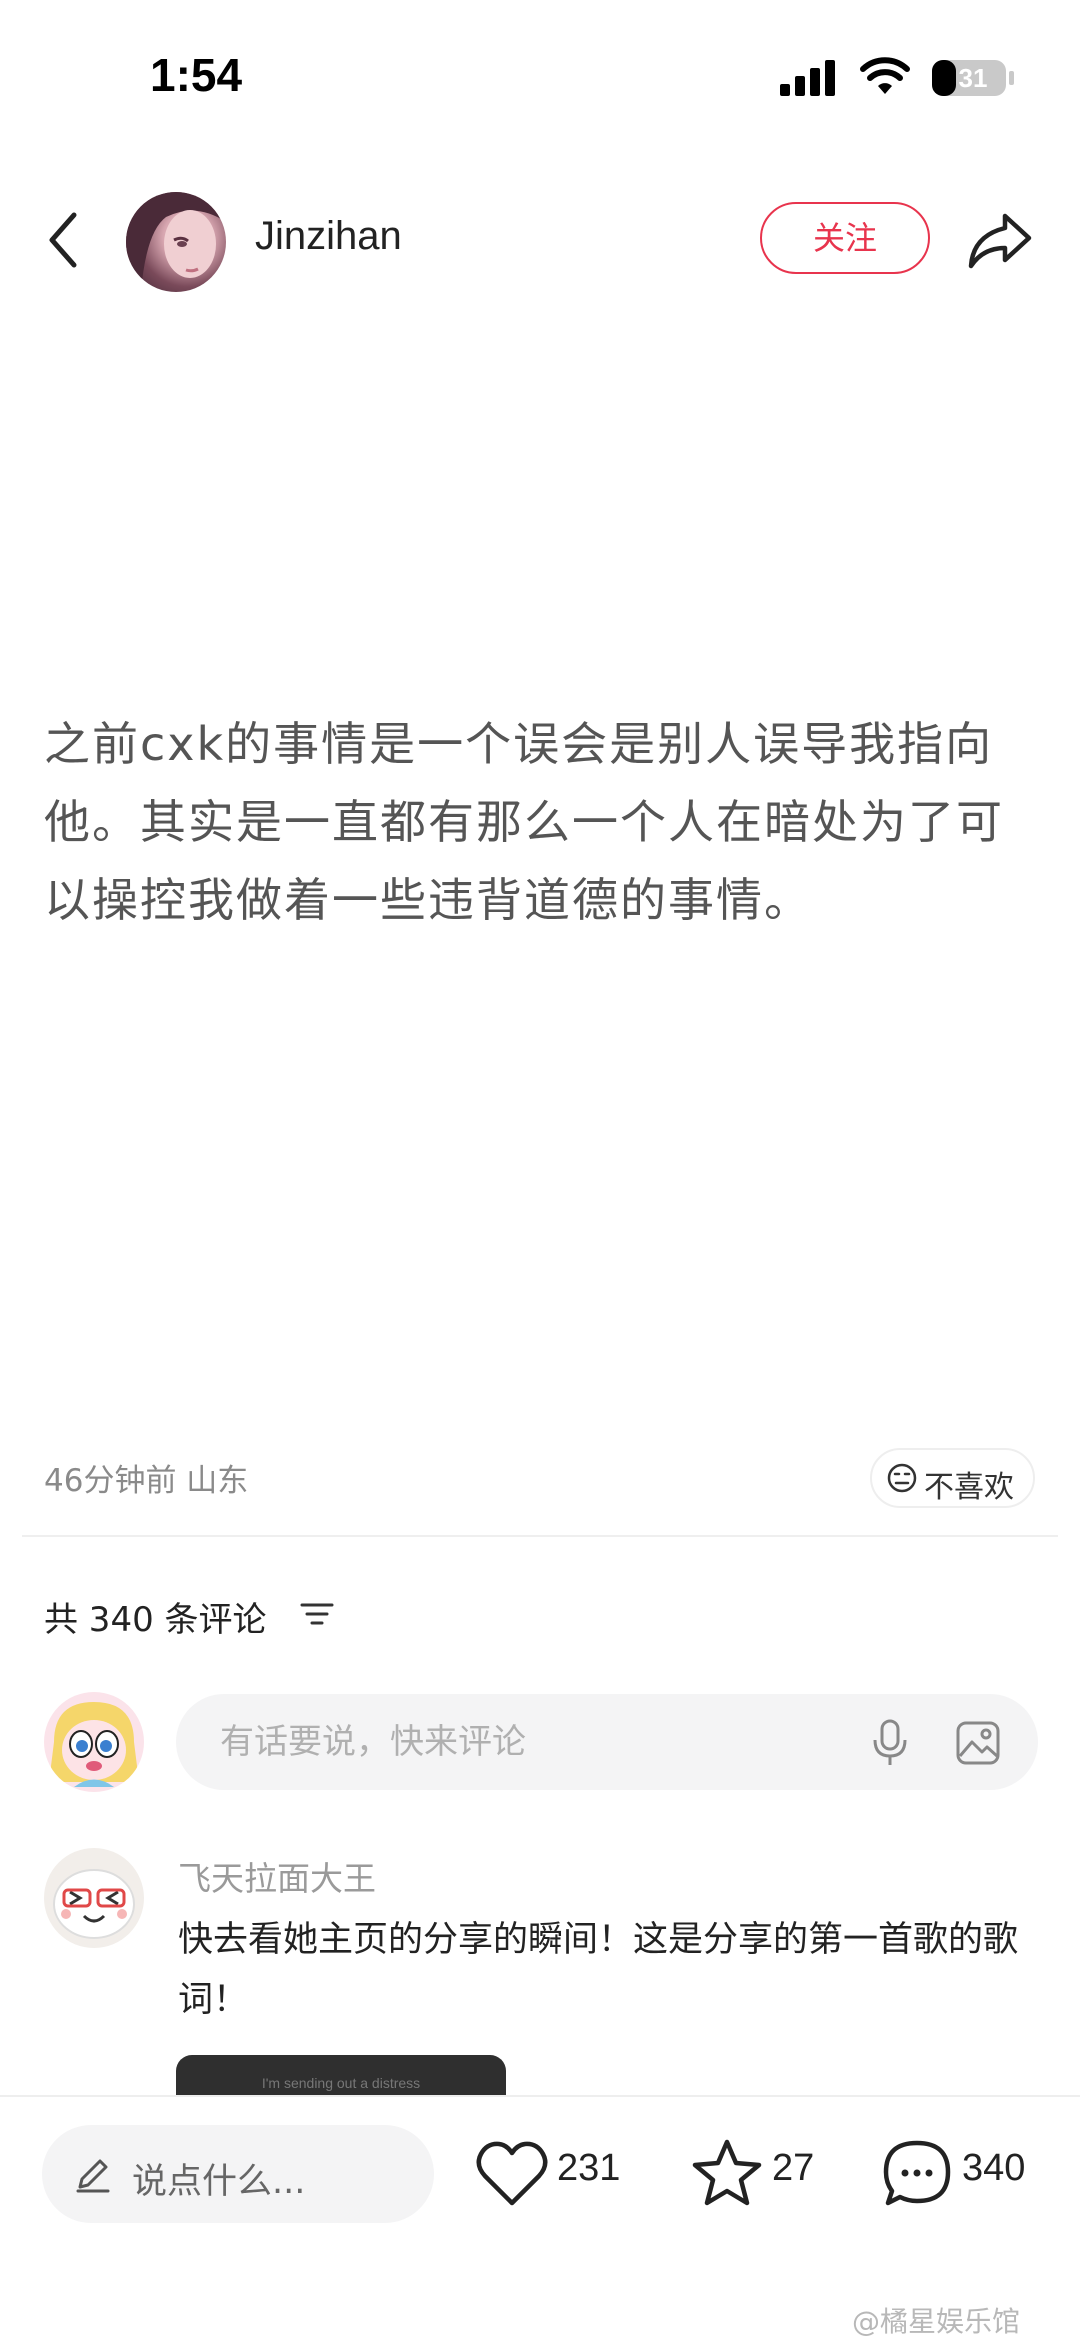 Image resolution: width=1080 pixels, height=2341 pixels. I want to click on divider, so click(540, 1536).